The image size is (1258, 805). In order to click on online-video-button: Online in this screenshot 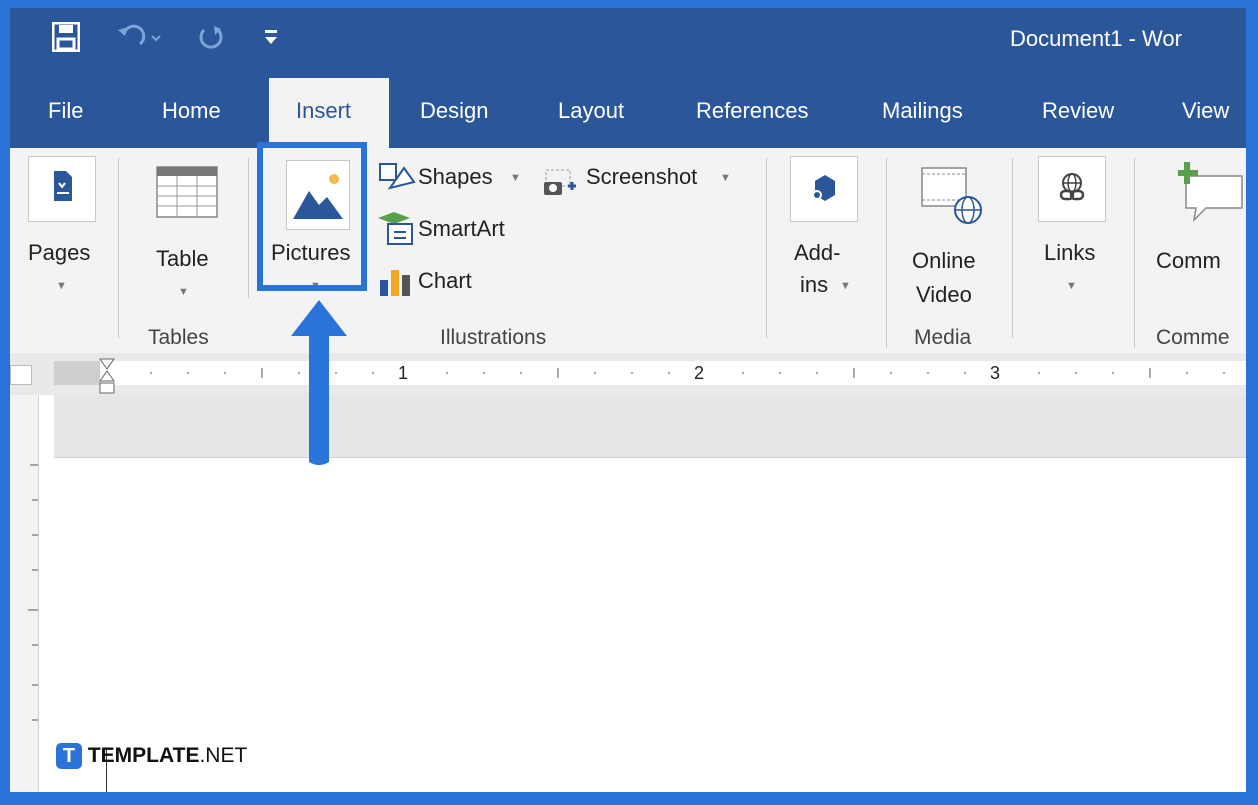, I will do `click(944, 261)`.